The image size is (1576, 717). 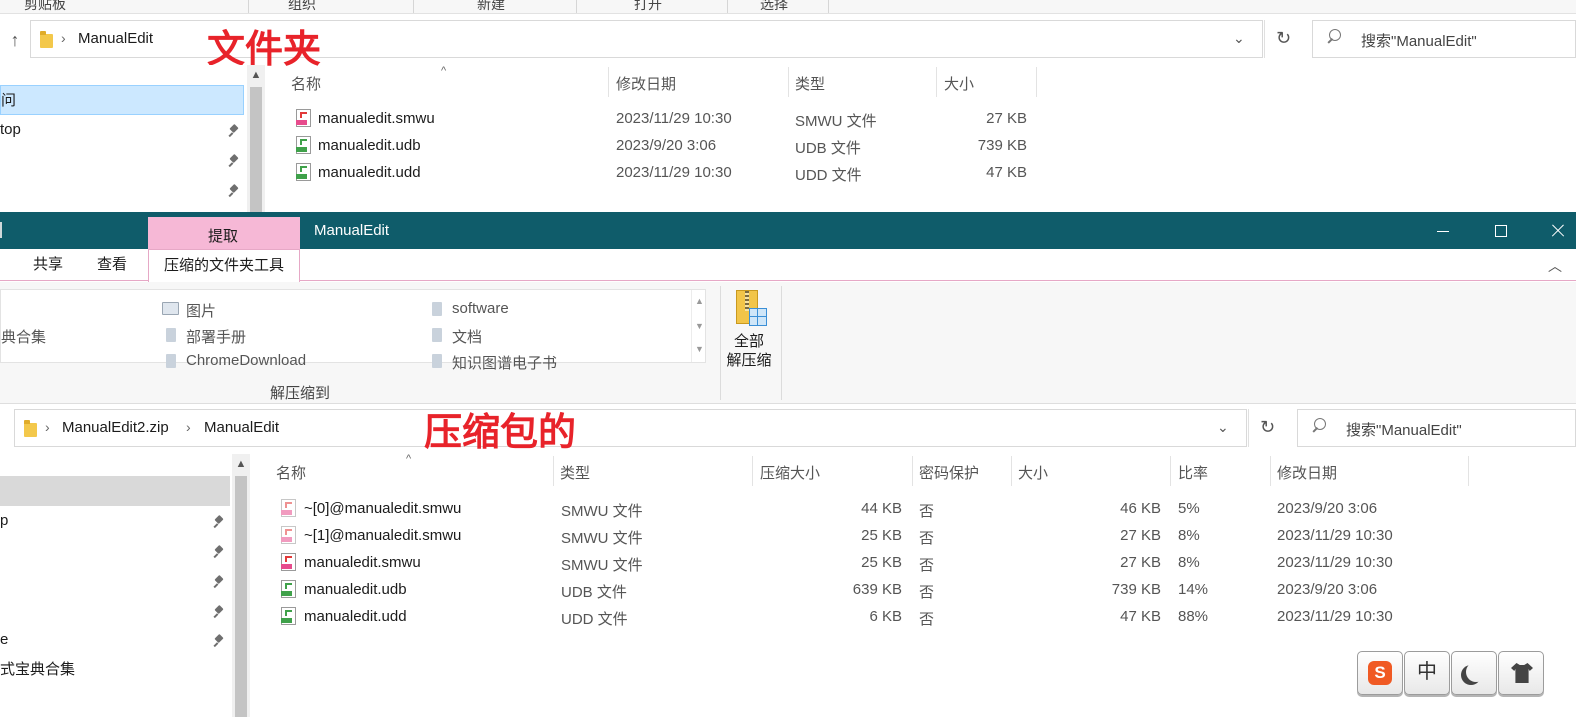 I want to click on extract-all-button: 全部 解压缩, so click(x=752, y=333).